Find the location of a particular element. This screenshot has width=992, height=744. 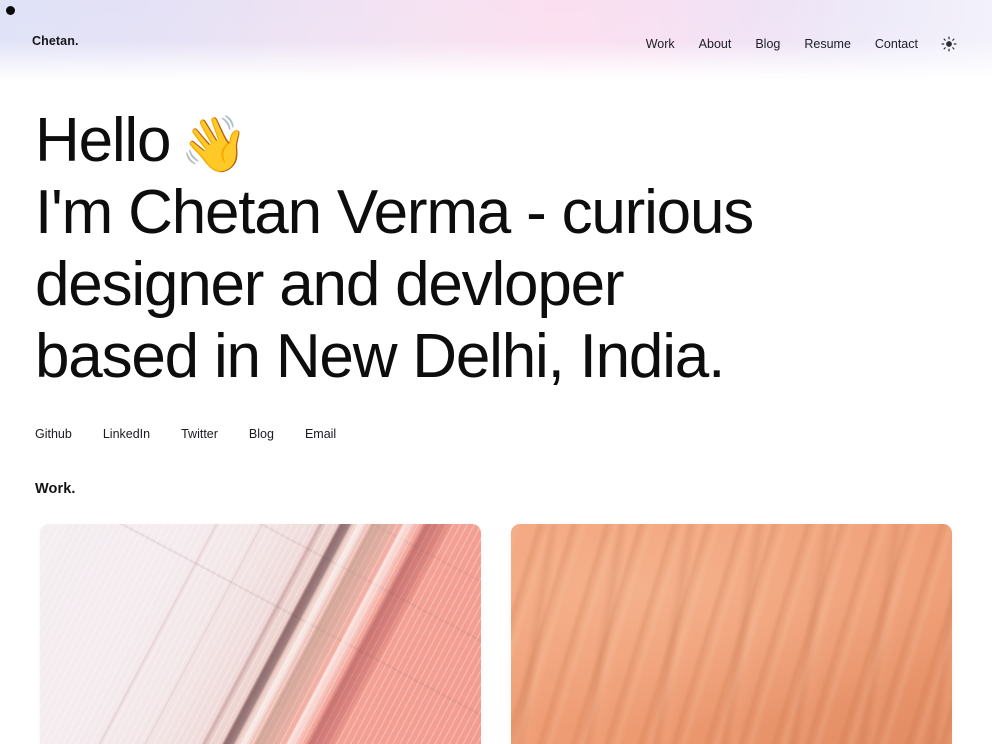

hero-greeting: Hello is located at coordinates (103, 140).